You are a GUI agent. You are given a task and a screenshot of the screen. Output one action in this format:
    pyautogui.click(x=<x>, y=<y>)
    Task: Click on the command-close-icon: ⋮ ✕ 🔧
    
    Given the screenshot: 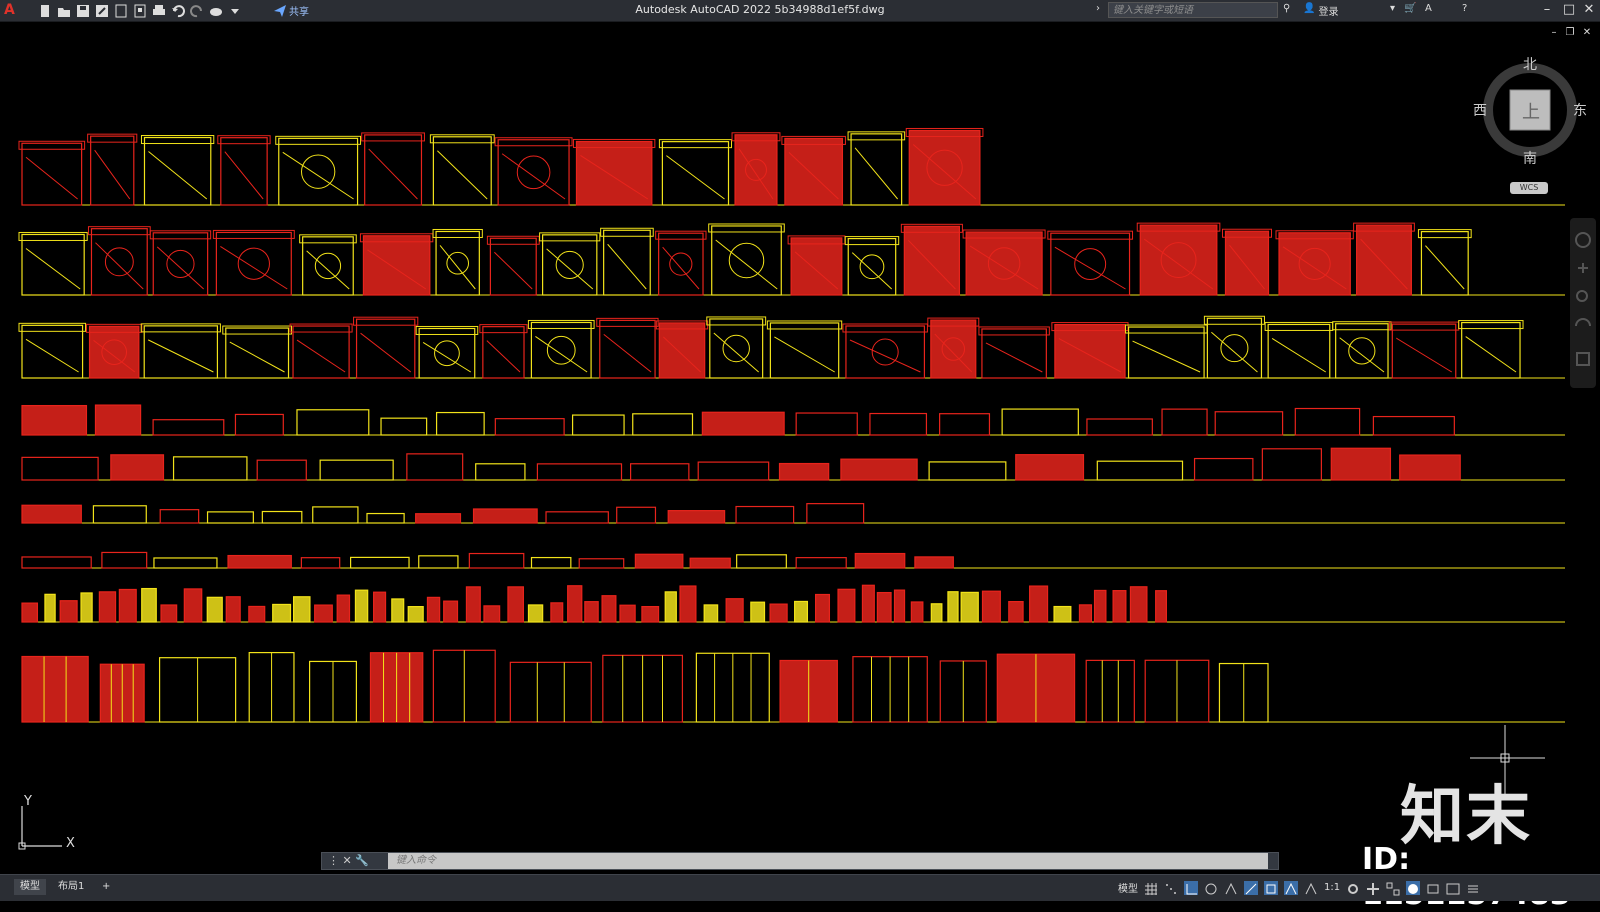 What is the action you would take?
    pyautogui.click(x=348, y=860)
    